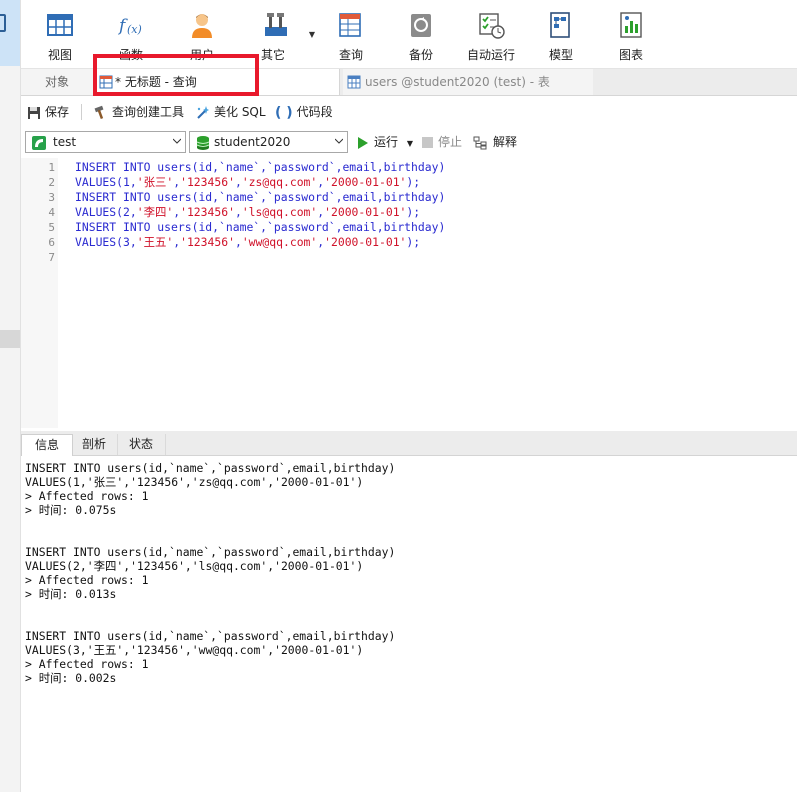 Image resolution: width=797 pixels, height=792 pixels. I want to click on query-tab-icon, so click(106, 82).